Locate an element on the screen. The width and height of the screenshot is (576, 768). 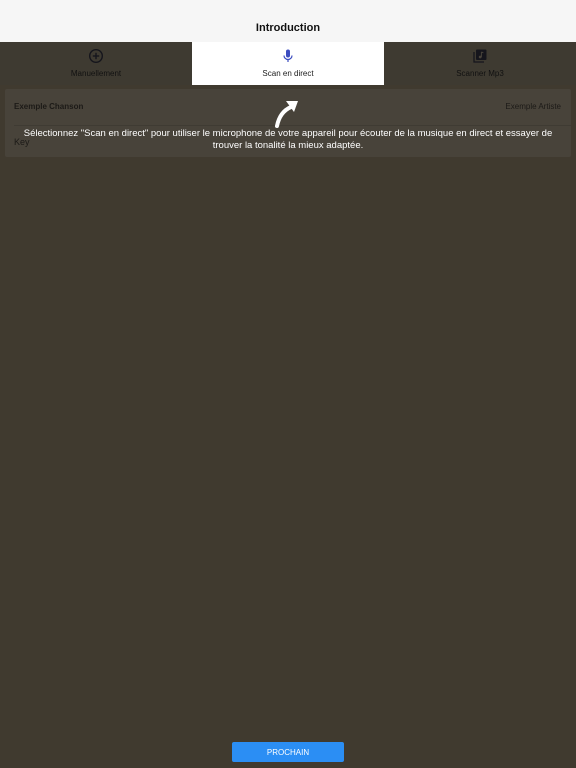
music-library-icon is located at coordinates (480, 56).